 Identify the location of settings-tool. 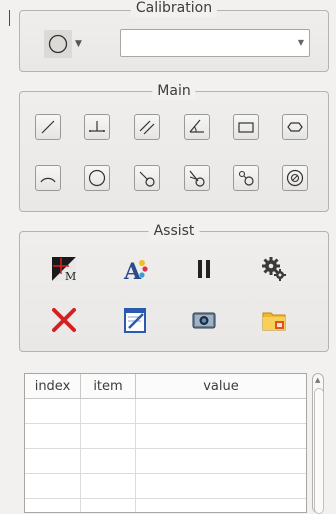
(274, 269).